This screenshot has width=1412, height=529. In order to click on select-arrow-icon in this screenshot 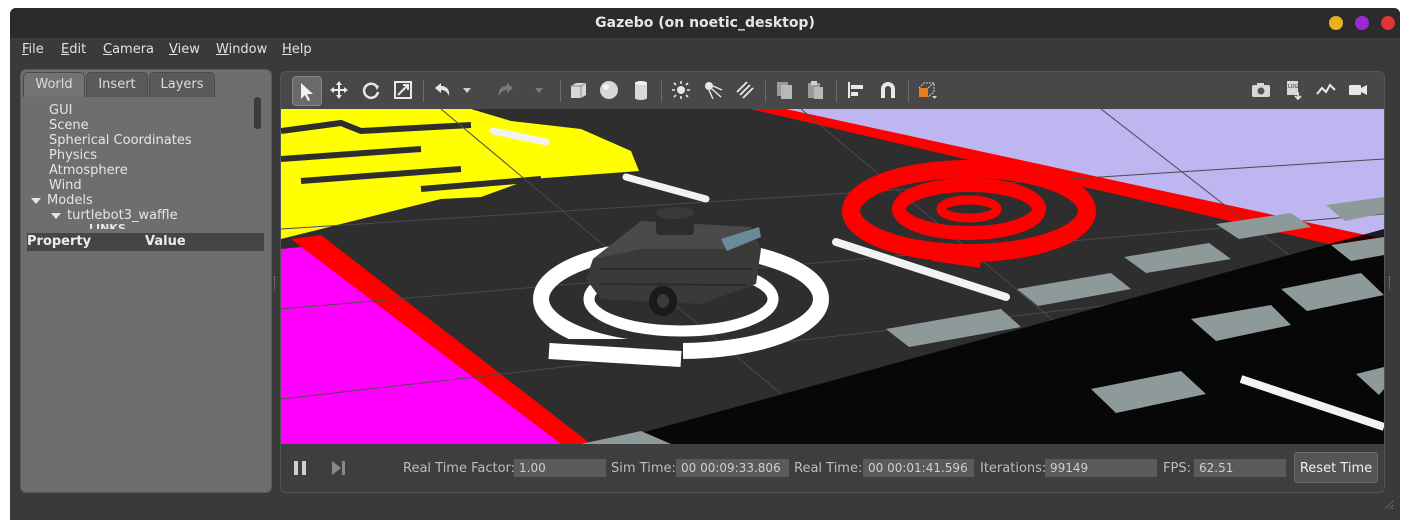, I will do `click(307, 91)`.